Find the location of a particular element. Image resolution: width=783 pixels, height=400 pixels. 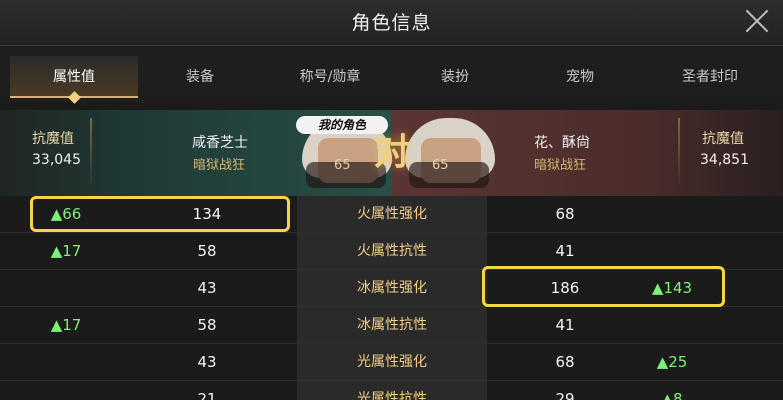

right-stat-value: 34,851 is located at coordinates (724, 160).